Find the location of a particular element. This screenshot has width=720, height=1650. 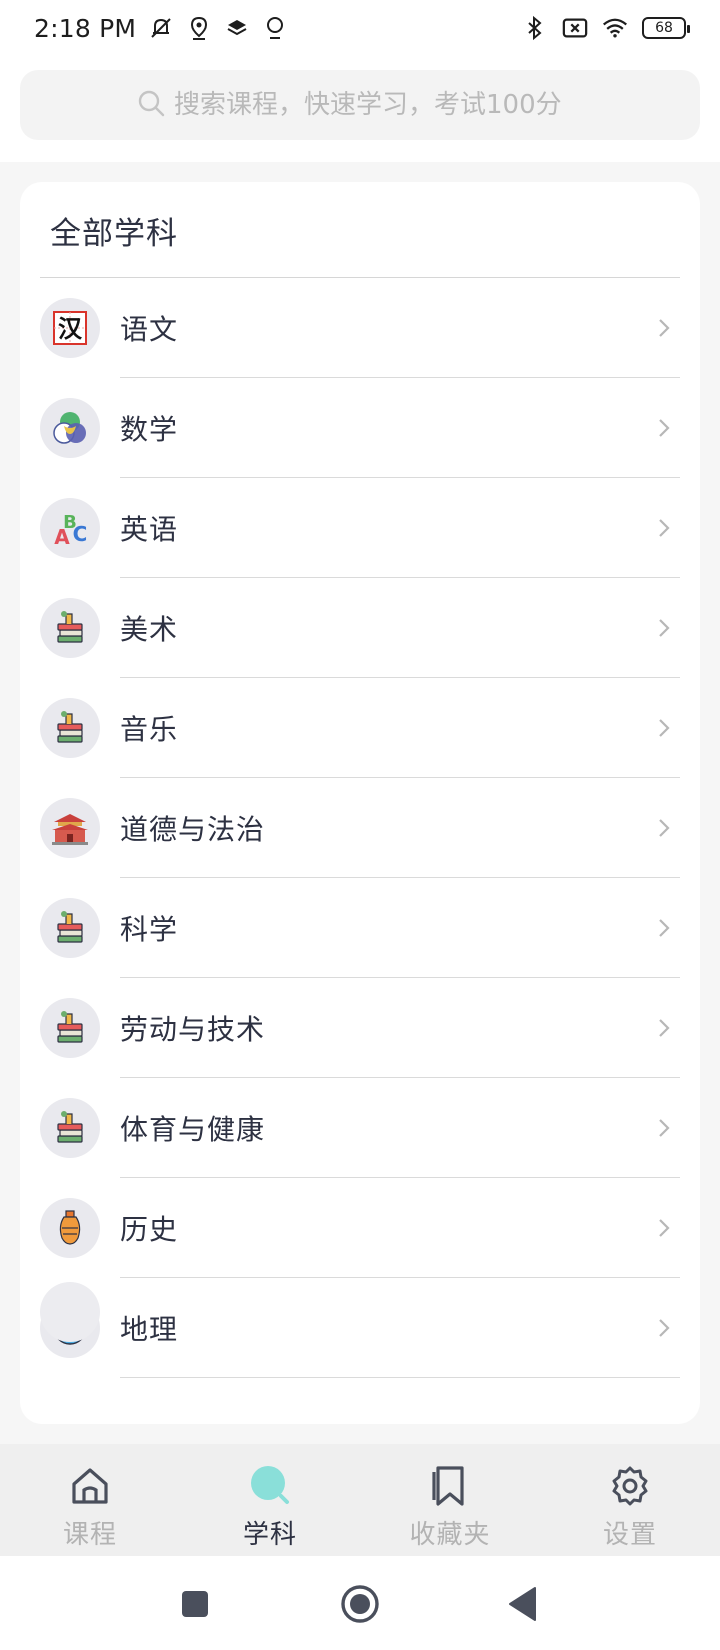

lightbulb-icon is located at coordinates (275, 28).